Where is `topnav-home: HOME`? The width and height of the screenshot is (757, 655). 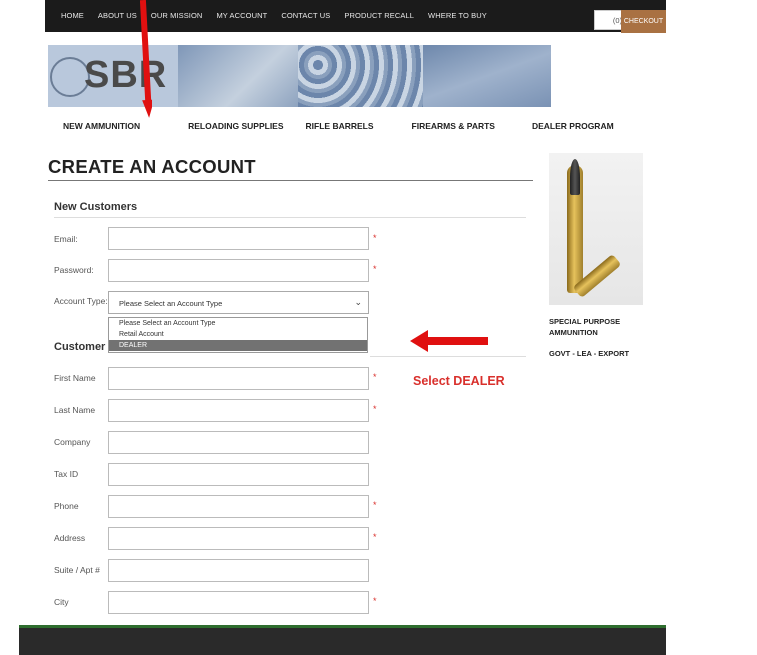
topnav-home: HOME is located at coordinates (72, 15).